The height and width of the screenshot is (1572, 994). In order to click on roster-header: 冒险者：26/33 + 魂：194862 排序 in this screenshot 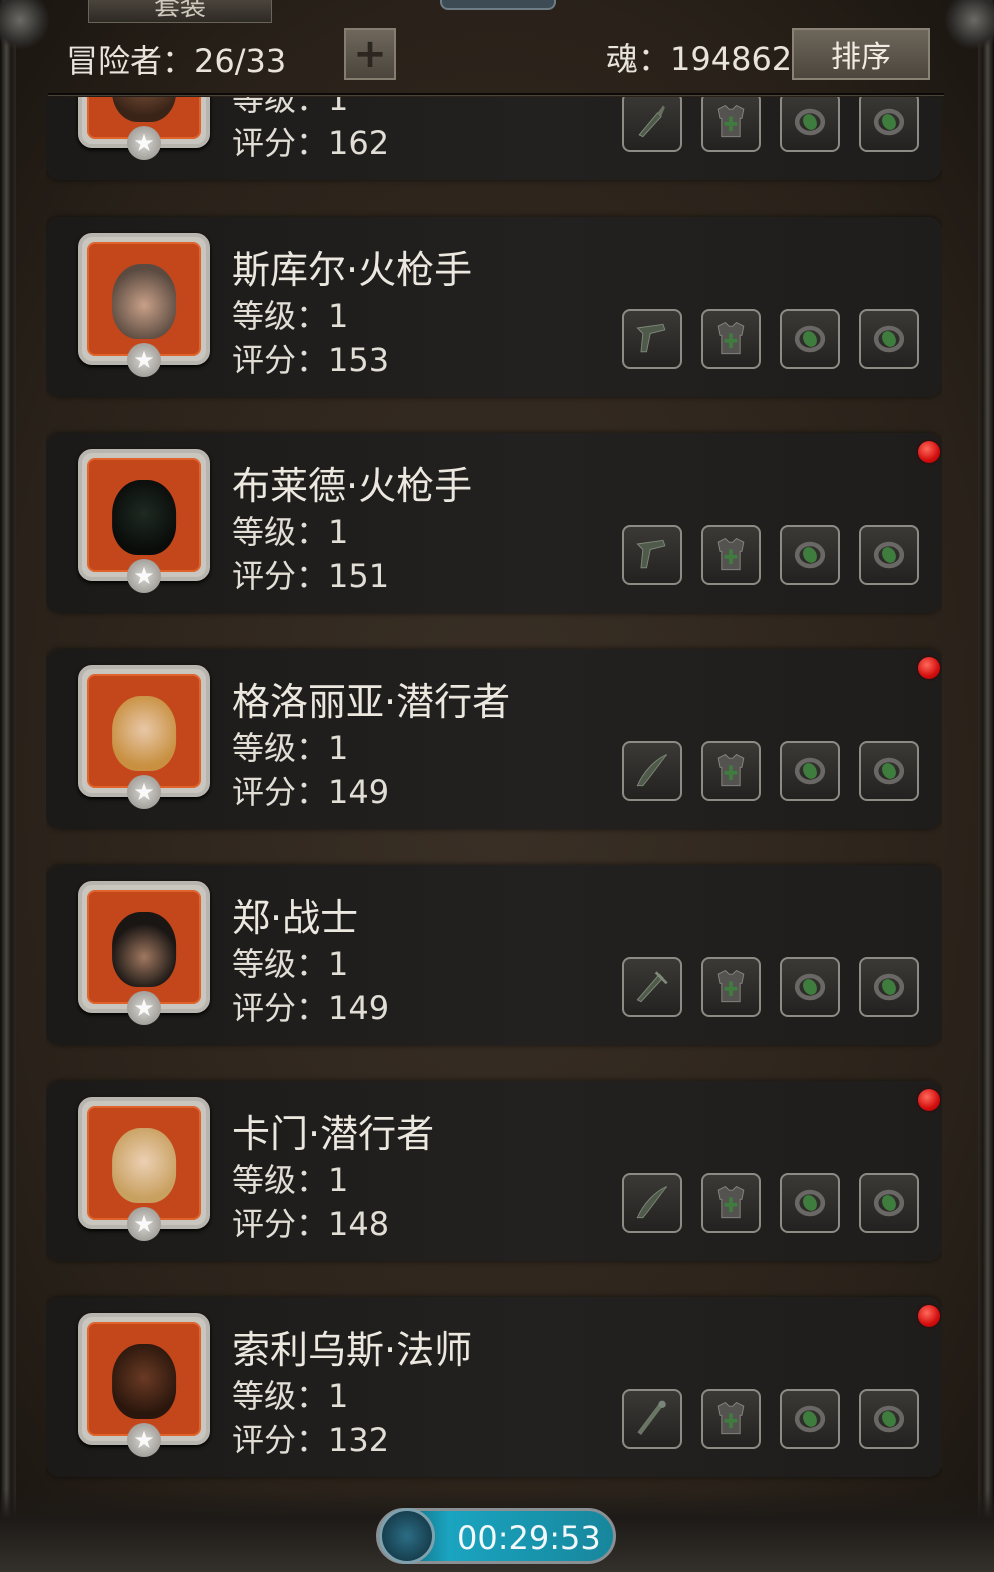, I will do `click(497, 58)`.